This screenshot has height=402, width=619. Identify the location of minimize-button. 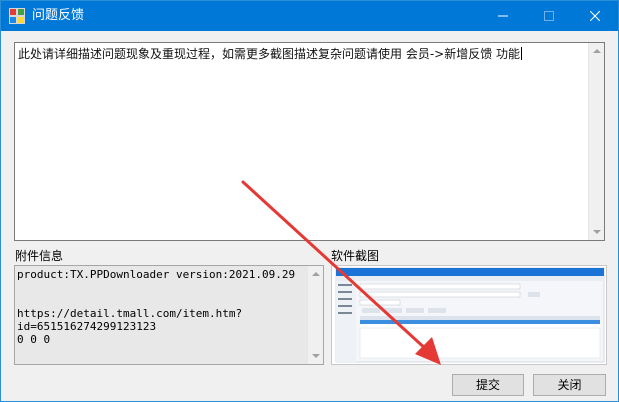
(503, 16).